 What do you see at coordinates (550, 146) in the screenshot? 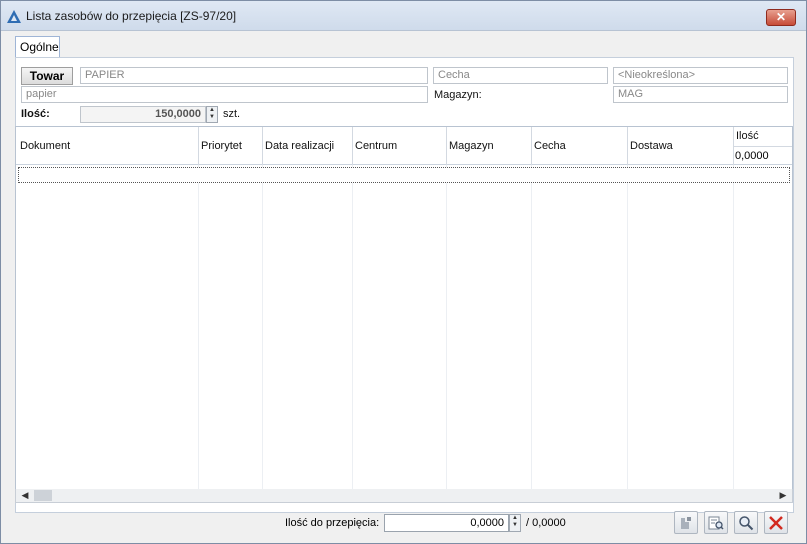
I see `column-header-cecha: Cecha` at bounding box center [550, 146].